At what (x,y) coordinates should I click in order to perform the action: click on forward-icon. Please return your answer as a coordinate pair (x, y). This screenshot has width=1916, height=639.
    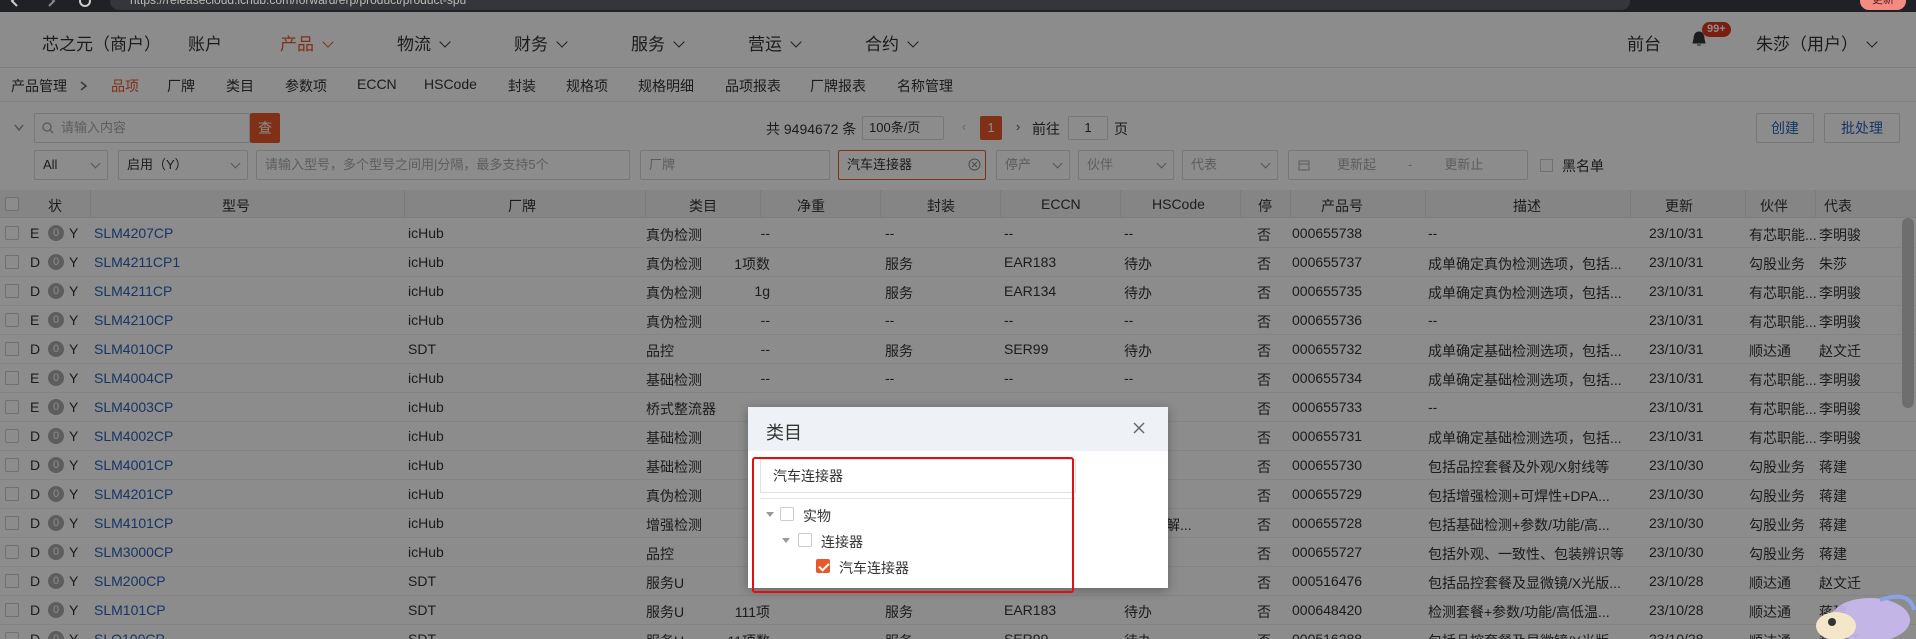
    Looking at the image, I should click on (51, 4).